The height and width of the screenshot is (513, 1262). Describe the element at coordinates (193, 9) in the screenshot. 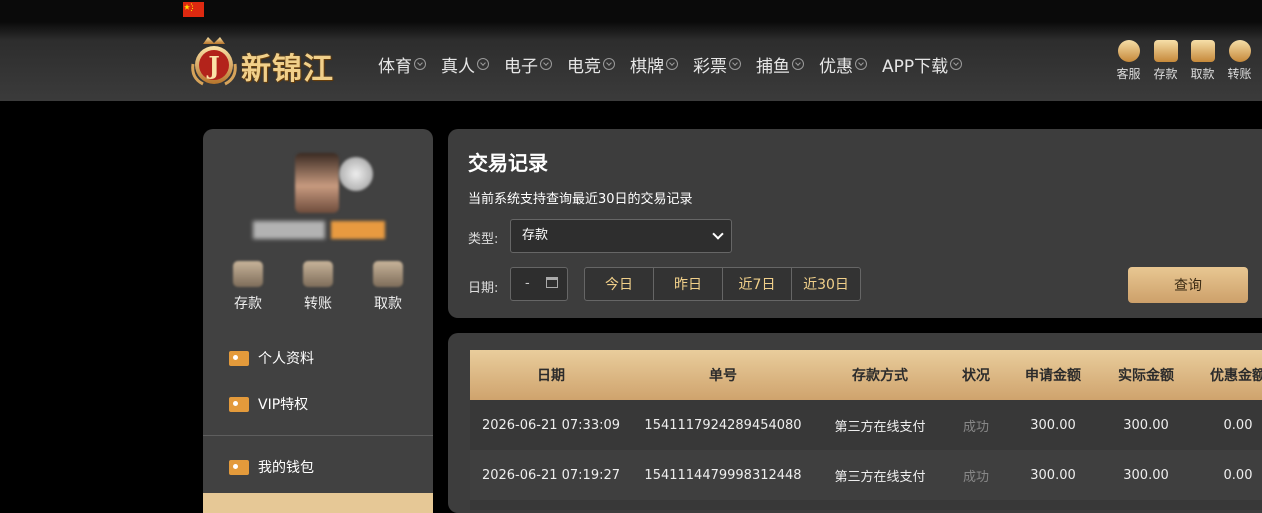

I see `cn-flag-icon` at that location.